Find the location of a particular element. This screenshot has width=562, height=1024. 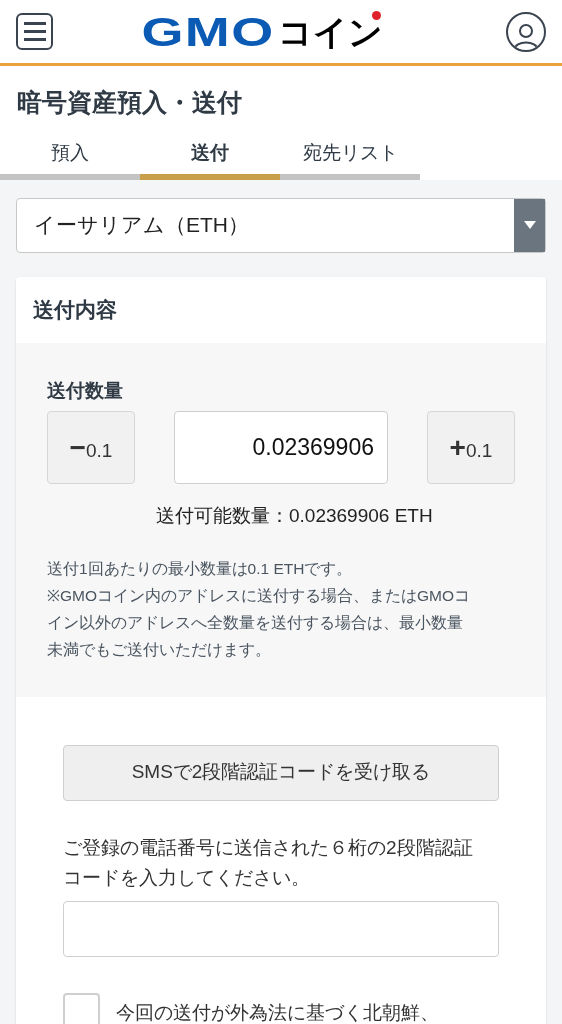

note-text: 送付1回あたりの最小数量は0.1 ETHです。 is located at coordinates (200, 568).